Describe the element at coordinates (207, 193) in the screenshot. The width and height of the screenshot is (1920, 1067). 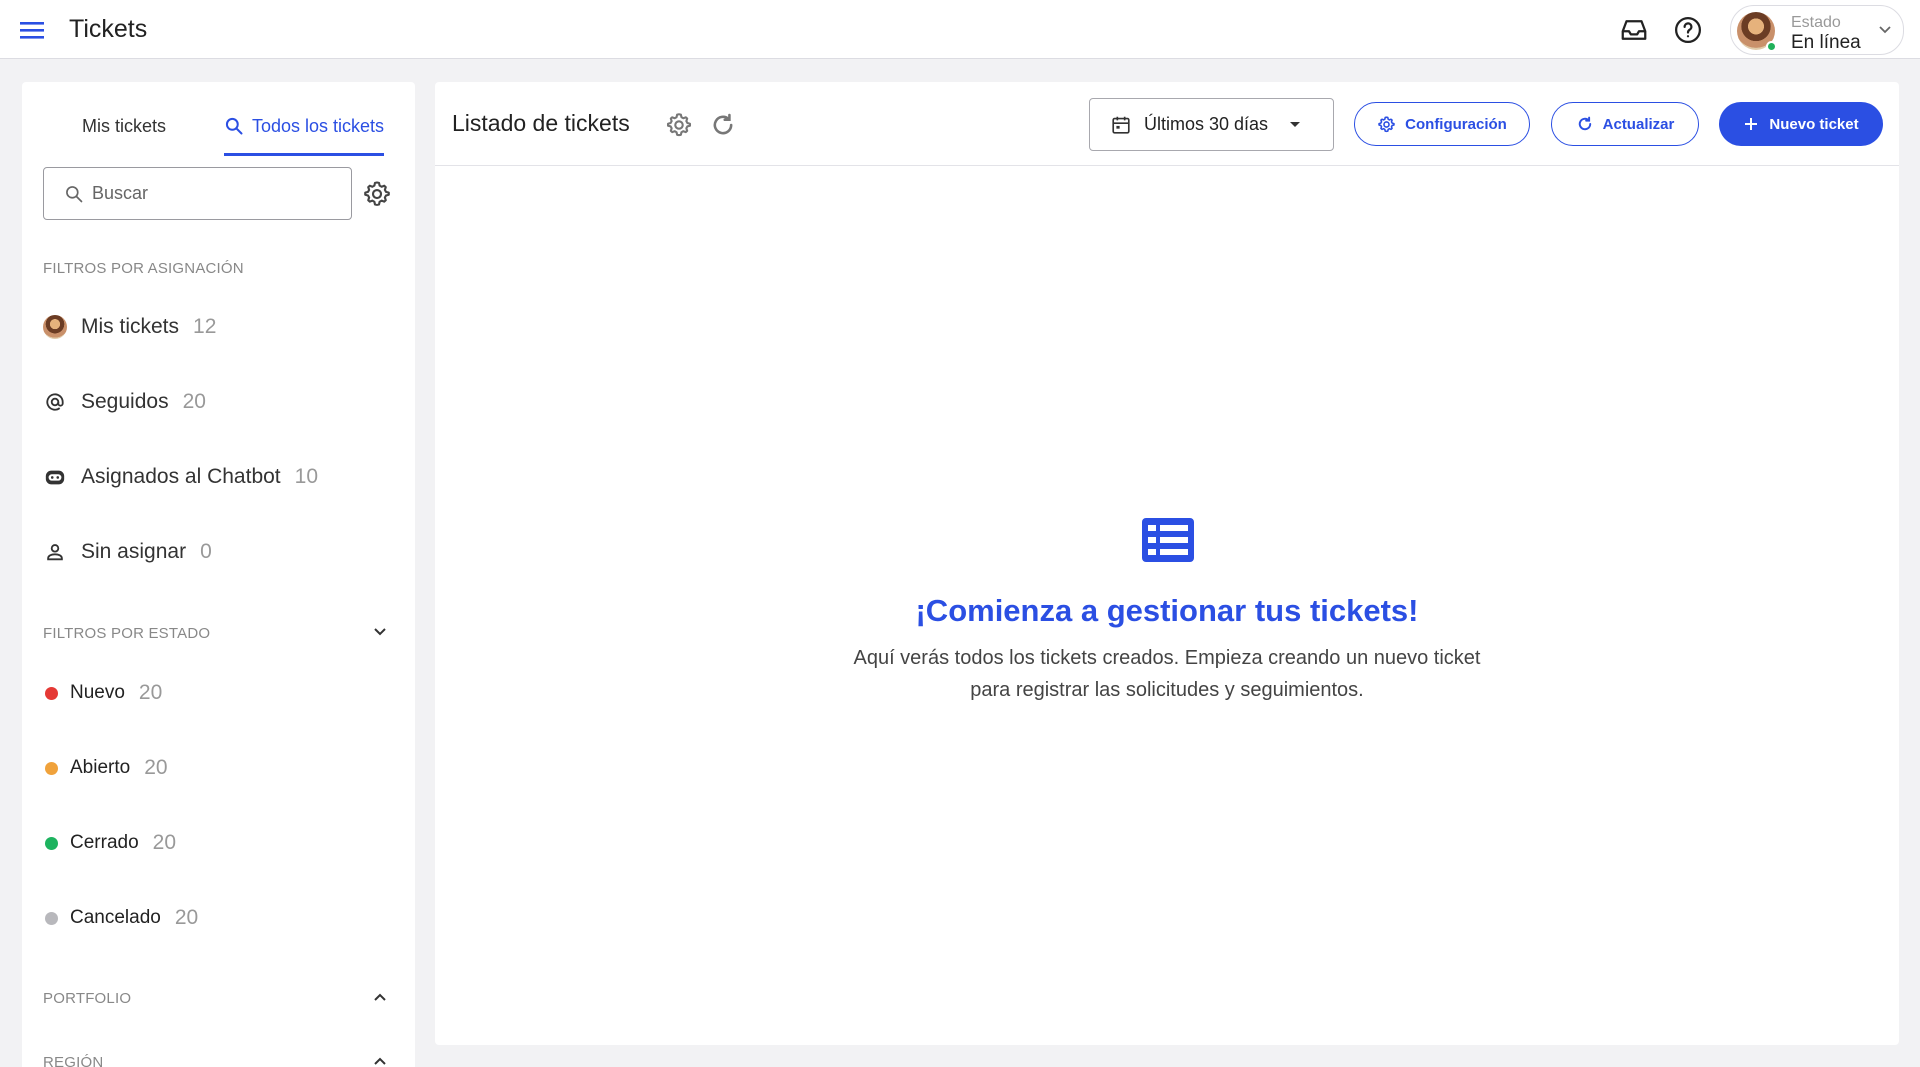
I see `search-input` at that location.